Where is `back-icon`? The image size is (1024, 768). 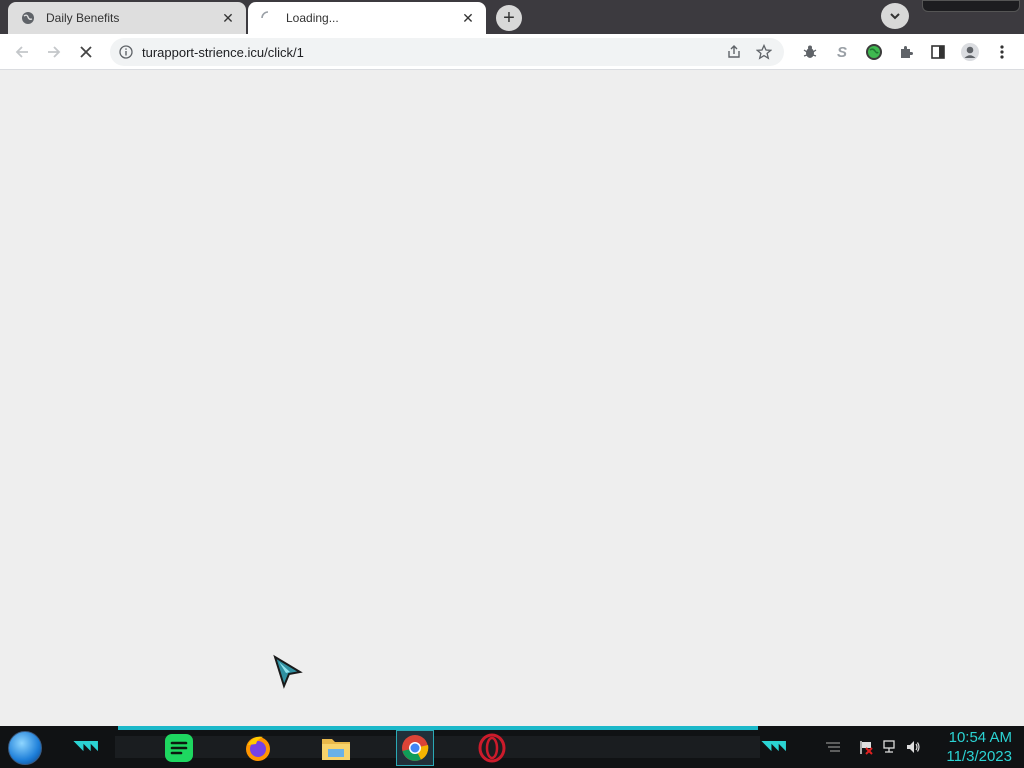
back-icon is located at coordinates (21, 52).